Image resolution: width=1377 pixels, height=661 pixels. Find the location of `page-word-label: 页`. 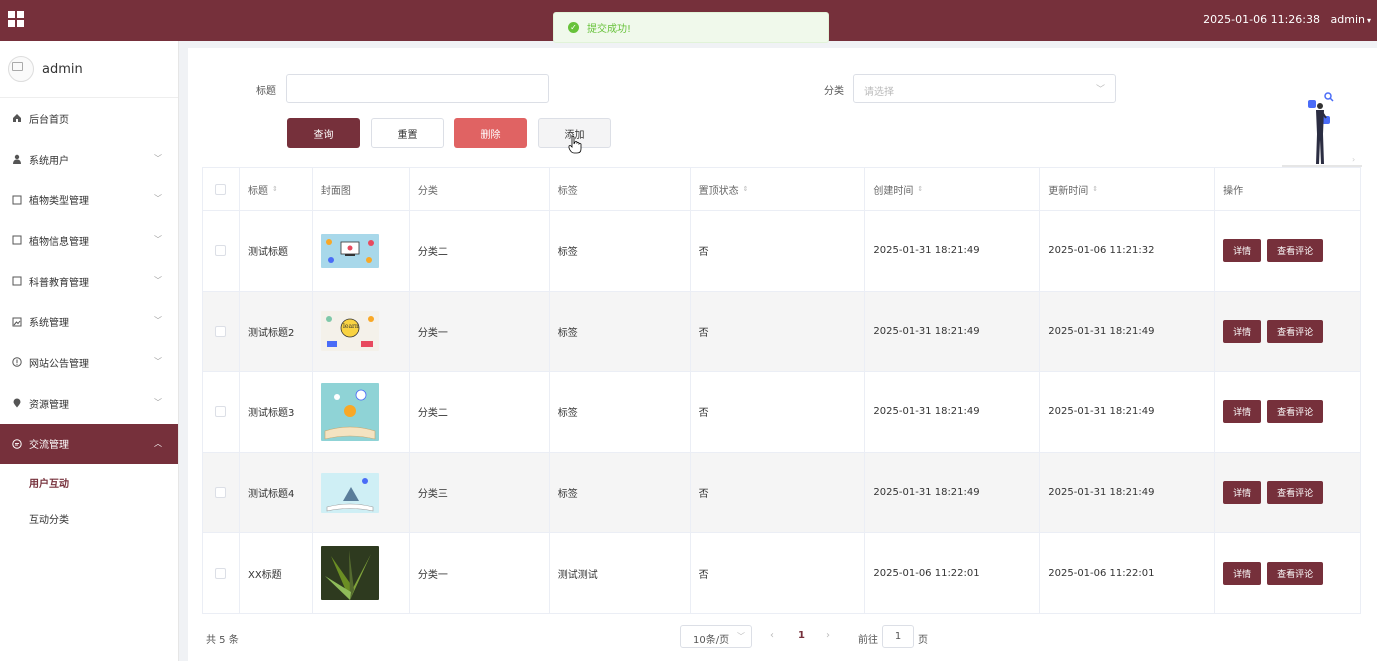

page-word-label: 页 is located at coordinates (923, 640).